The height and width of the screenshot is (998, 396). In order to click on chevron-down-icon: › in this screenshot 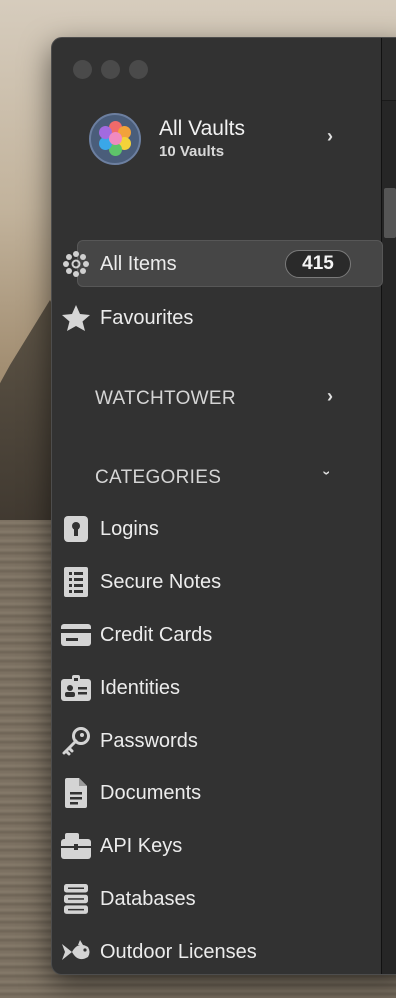, I will do `click(327, 473)`.